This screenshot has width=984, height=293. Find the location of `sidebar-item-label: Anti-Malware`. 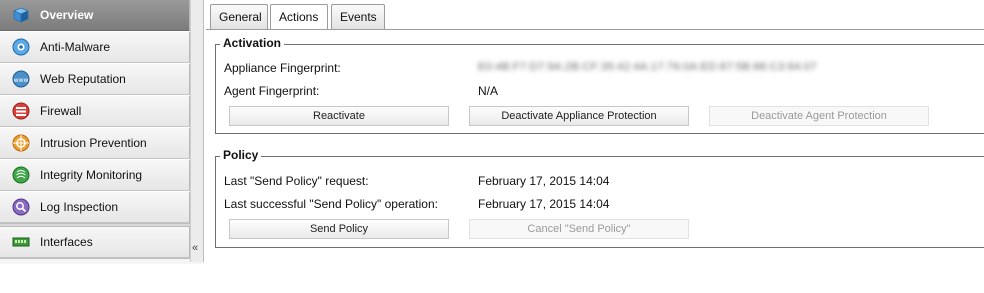

sidebar-item-label: Anti-Malware is located at coordinates (75, 47).